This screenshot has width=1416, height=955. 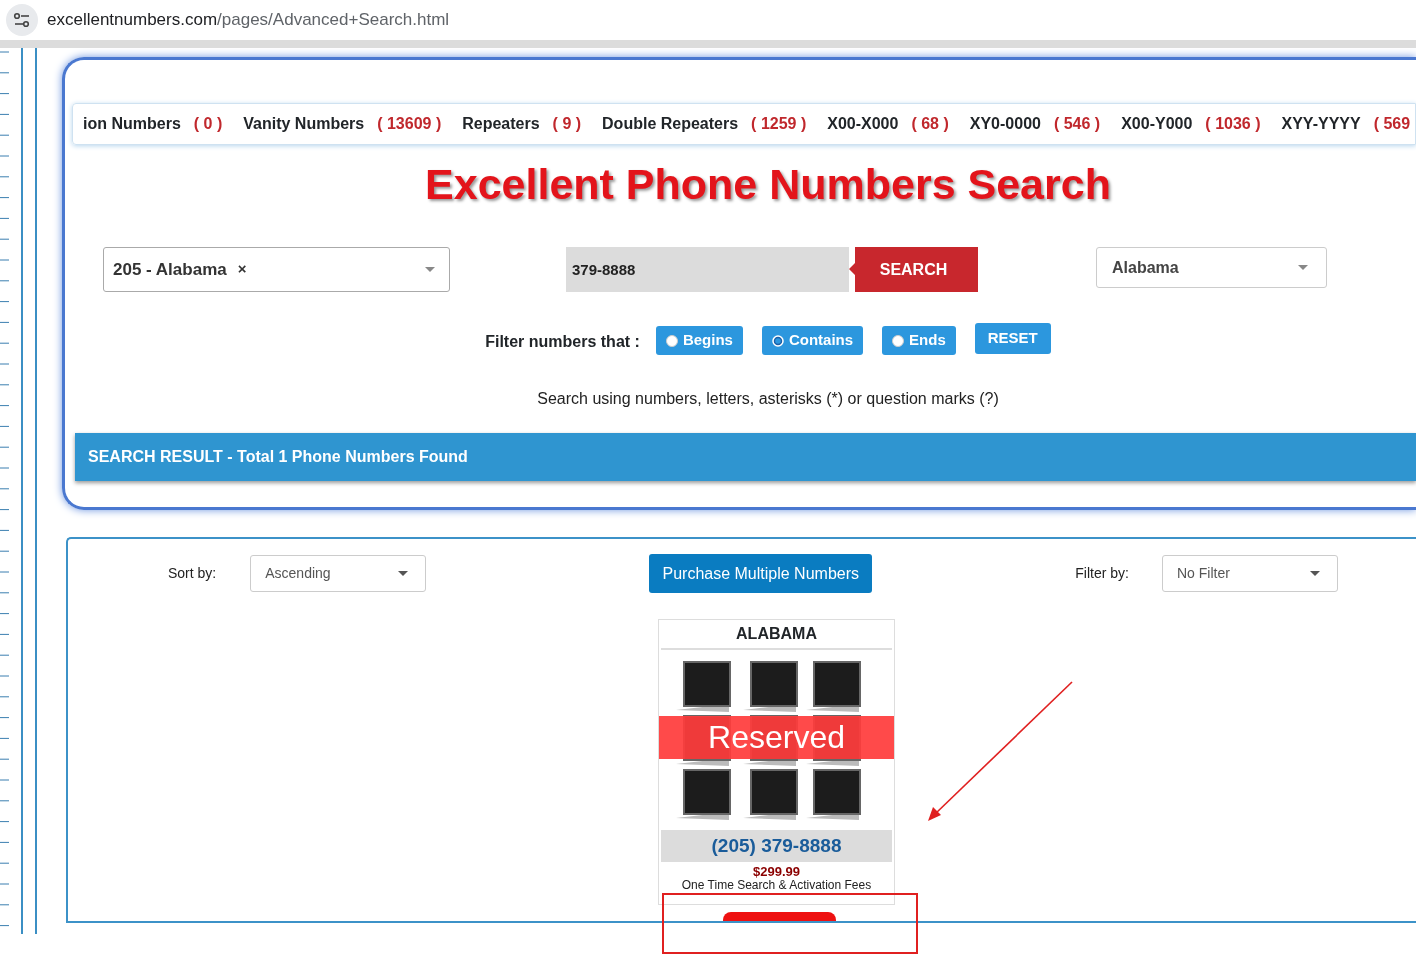 I want to click on category-link: Double Repeaters, so click(x=670, y=124).